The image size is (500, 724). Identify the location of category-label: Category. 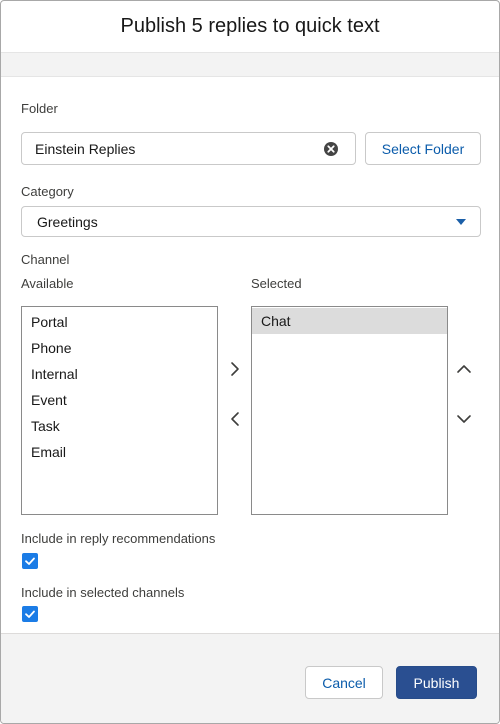
(47, 191).